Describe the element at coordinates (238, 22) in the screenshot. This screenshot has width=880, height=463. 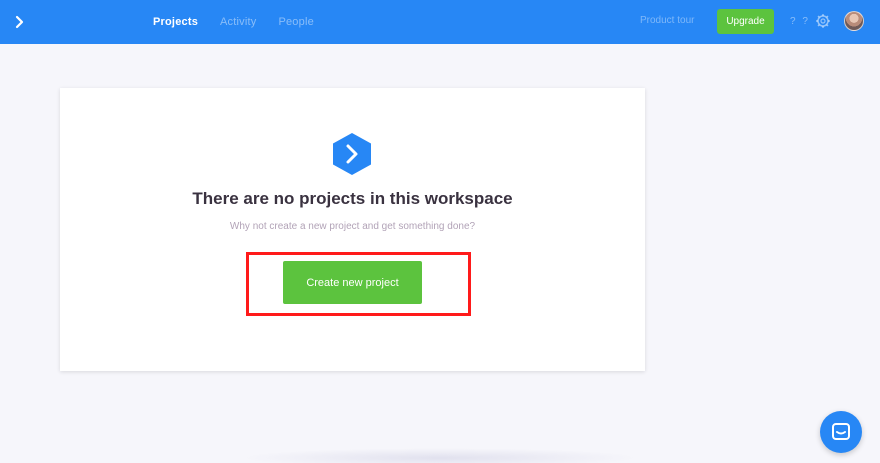
I see `nav-item-activity: Activity` at that location.